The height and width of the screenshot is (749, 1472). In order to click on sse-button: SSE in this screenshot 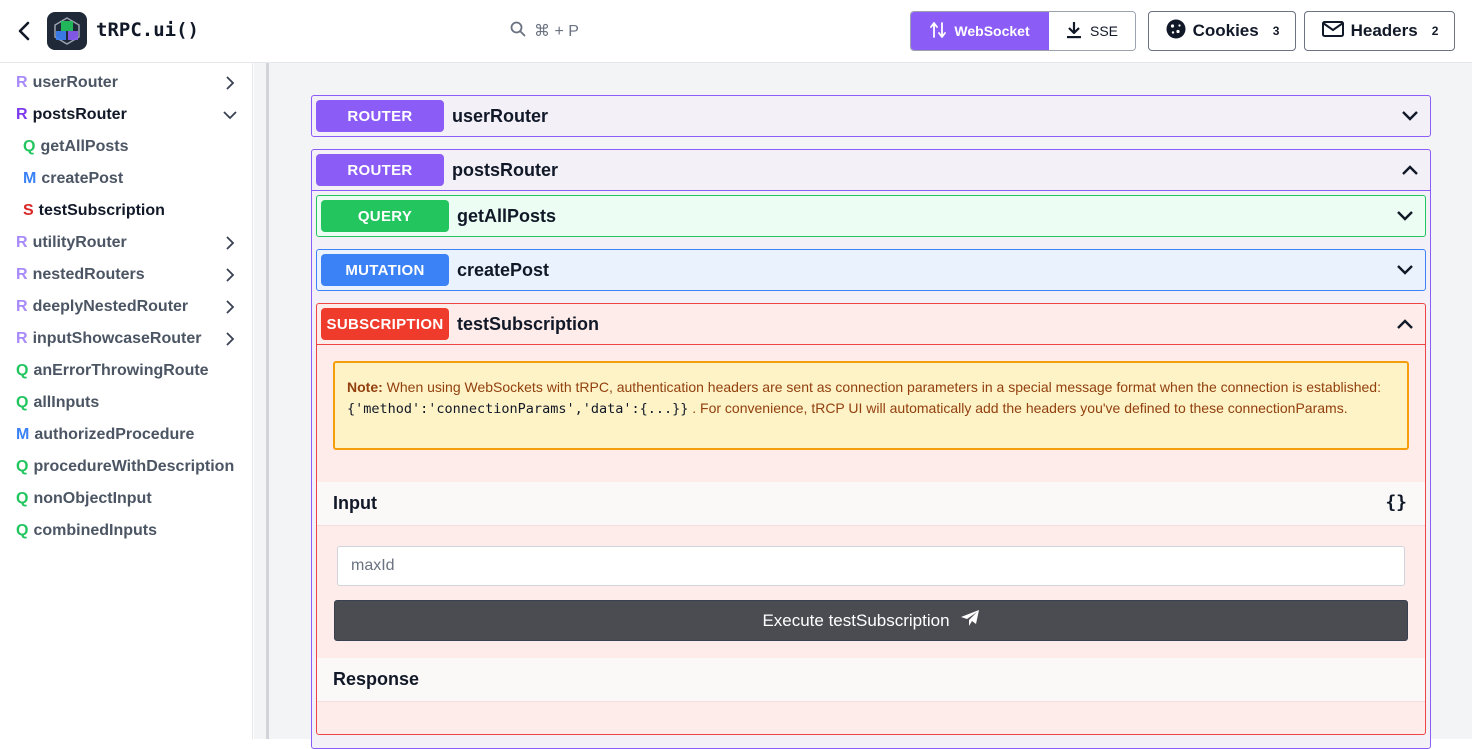, I will do `click(1092, 31)`.